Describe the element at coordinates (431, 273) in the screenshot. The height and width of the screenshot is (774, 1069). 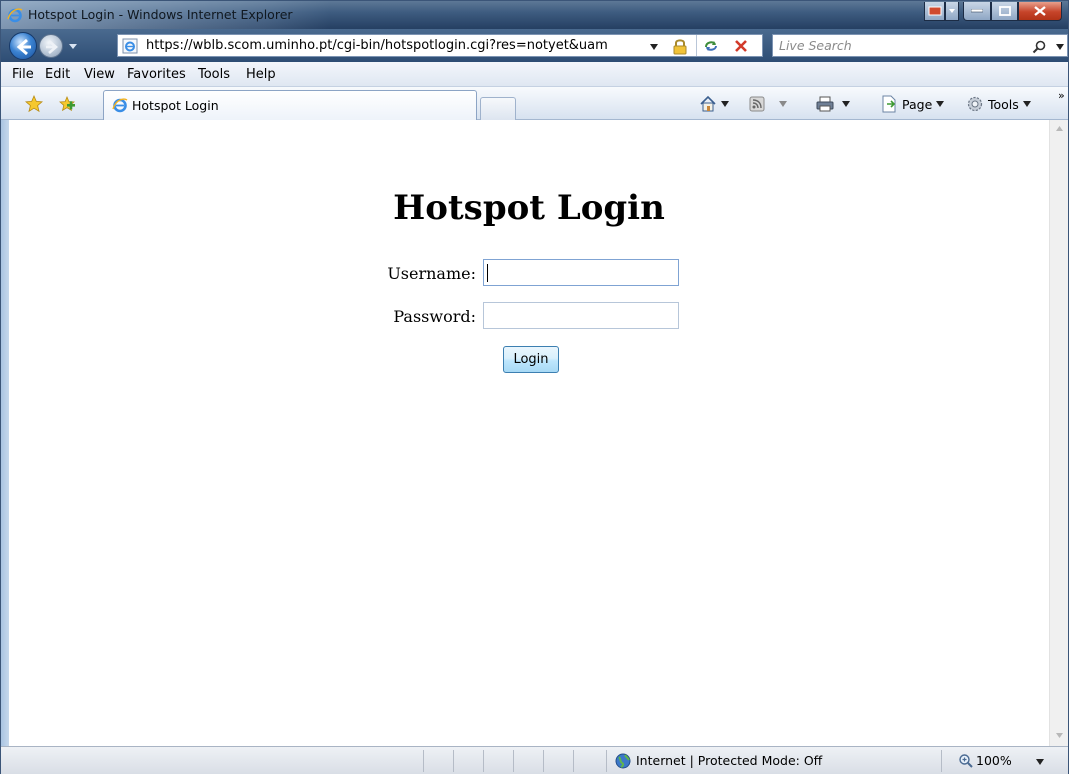
I see `username-label: Username:` at that location.